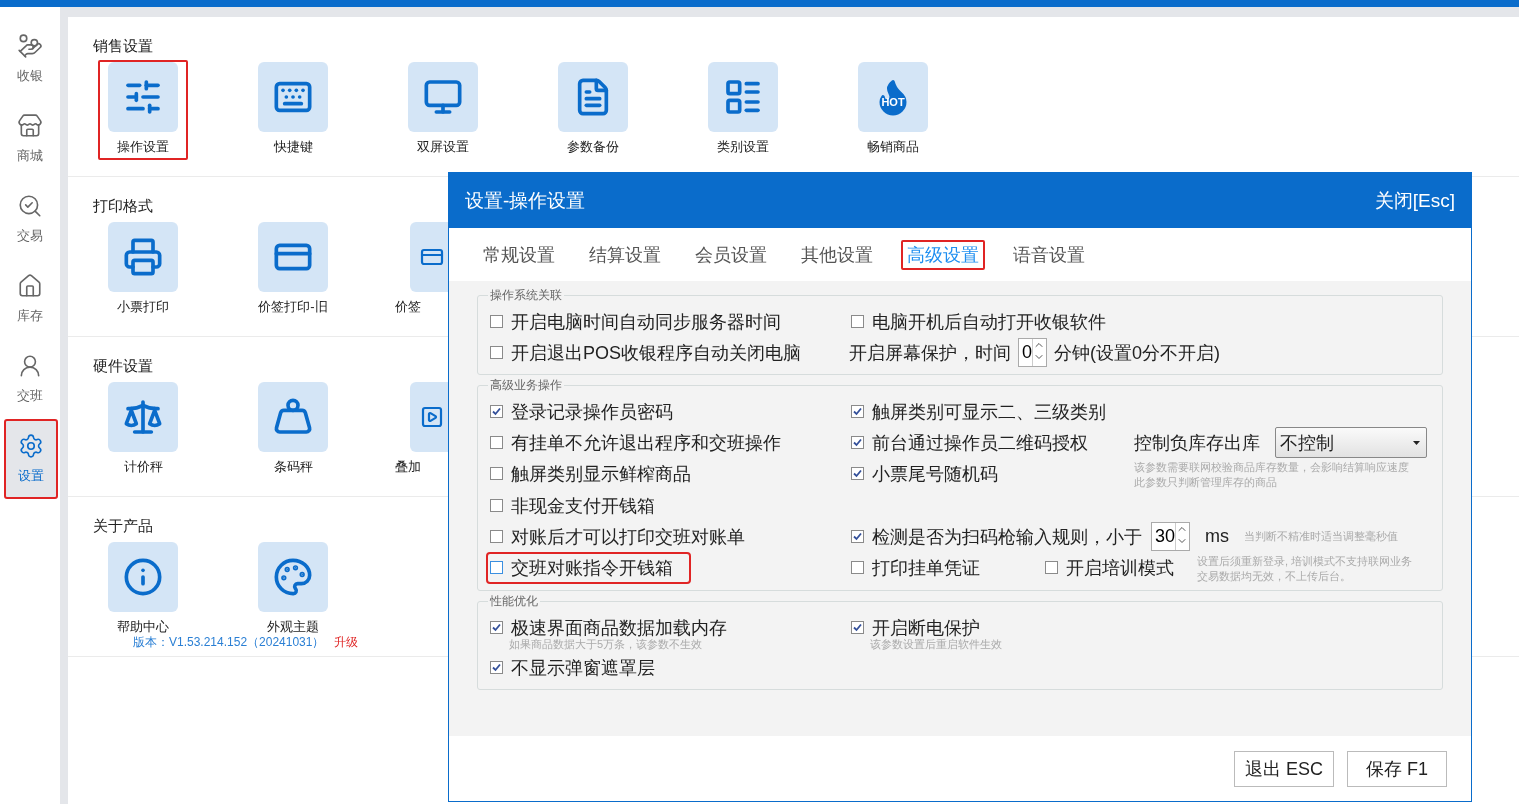  I want to click on group-legend: 性能优化, so click(514, 601).